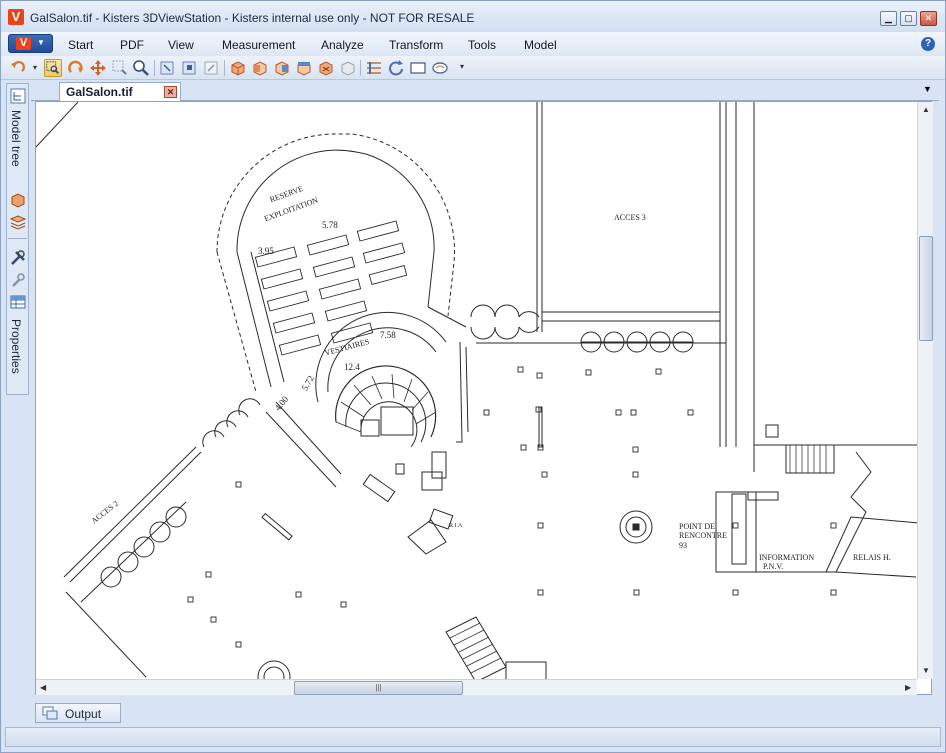 This screenshot has width=946, height=753. What do you see at coordinates (326, 68) in the screenshot?
I see `view-top-icon` at bounding box center [326, 68].